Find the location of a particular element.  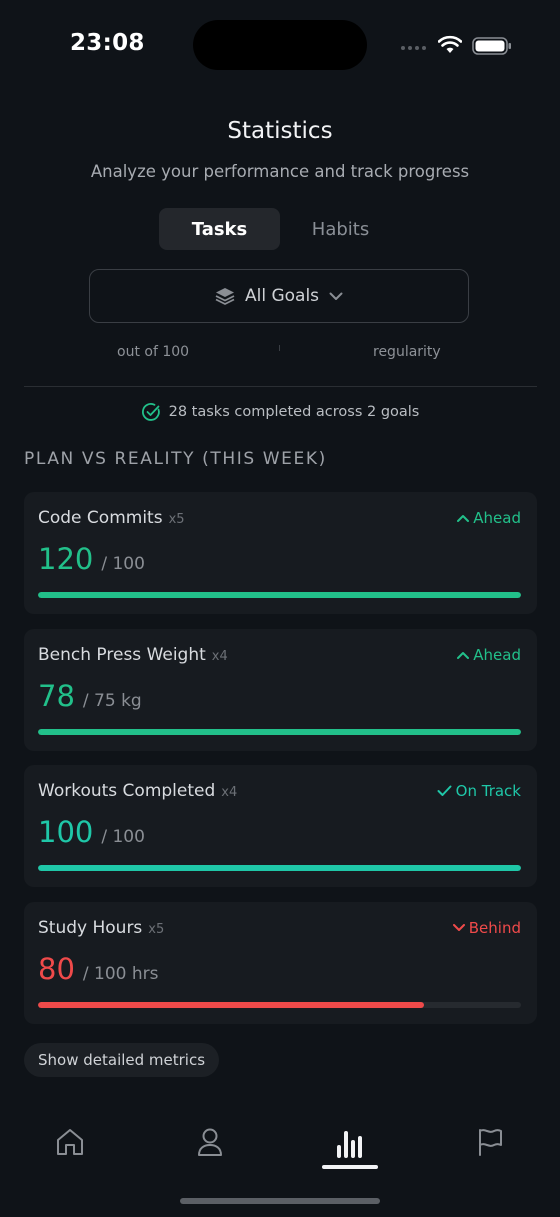

metric-name: Bench Press Weight is located at coordinates (122, 655).